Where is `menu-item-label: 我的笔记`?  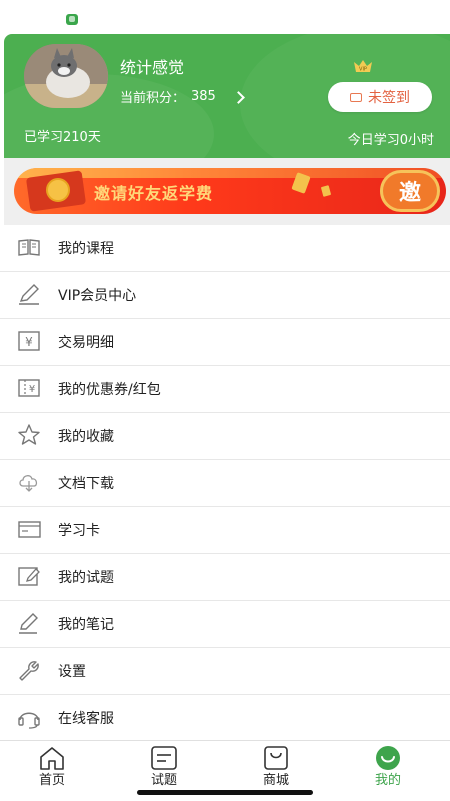
menu-item-label: 我的笔记 is located at coordinates (86, 625).